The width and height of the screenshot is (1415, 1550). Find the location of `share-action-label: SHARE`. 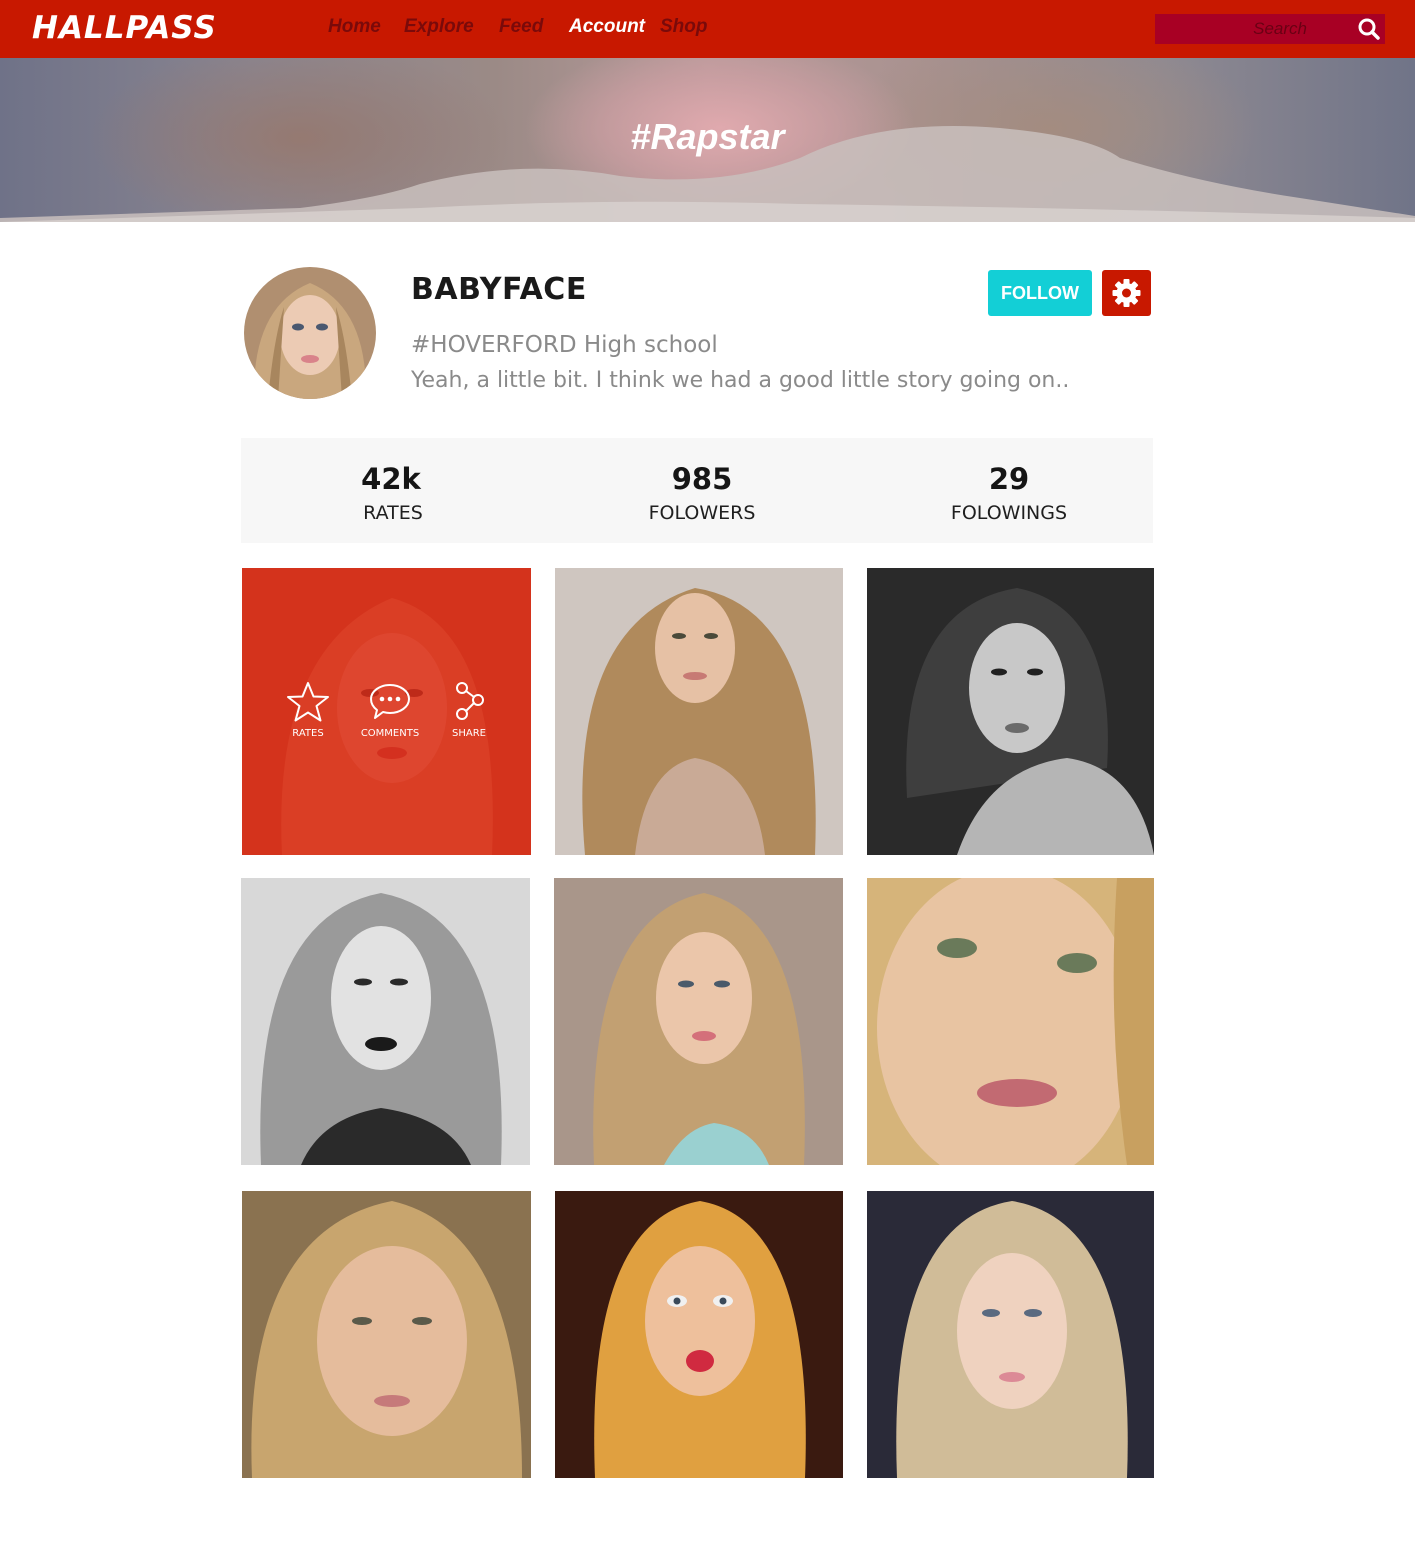

share-action-label: SHARE is located at coordinates (469, 733).